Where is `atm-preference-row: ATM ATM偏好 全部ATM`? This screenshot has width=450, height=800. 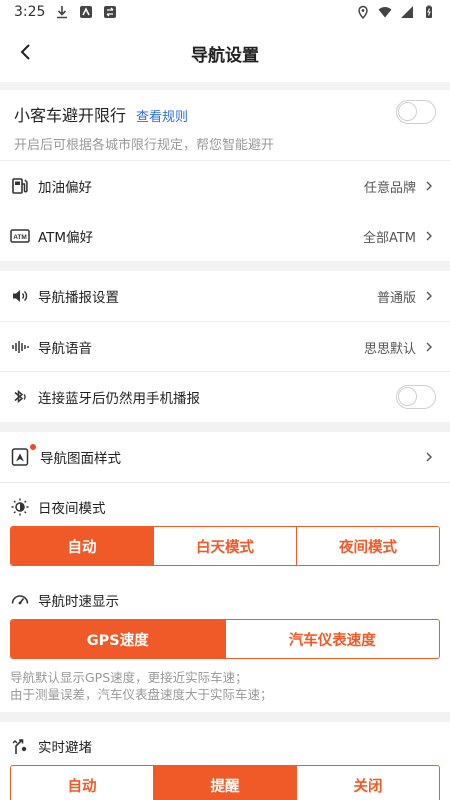 atm-preference-row: ATM ATM偏好 全部ATM is located at coordinates (225, 236).